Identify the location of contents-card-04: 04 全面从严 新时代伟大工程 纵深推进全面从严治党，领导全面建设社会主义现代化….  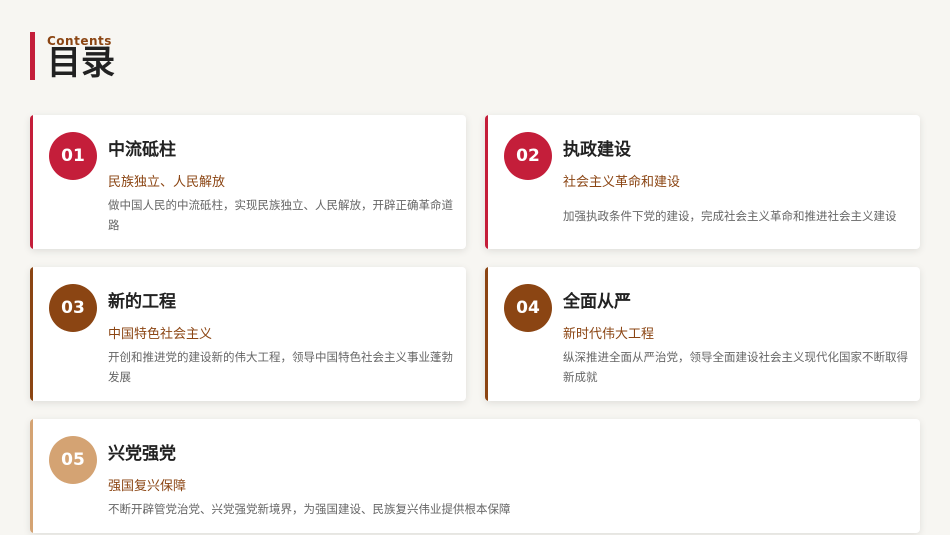
(702, 334).